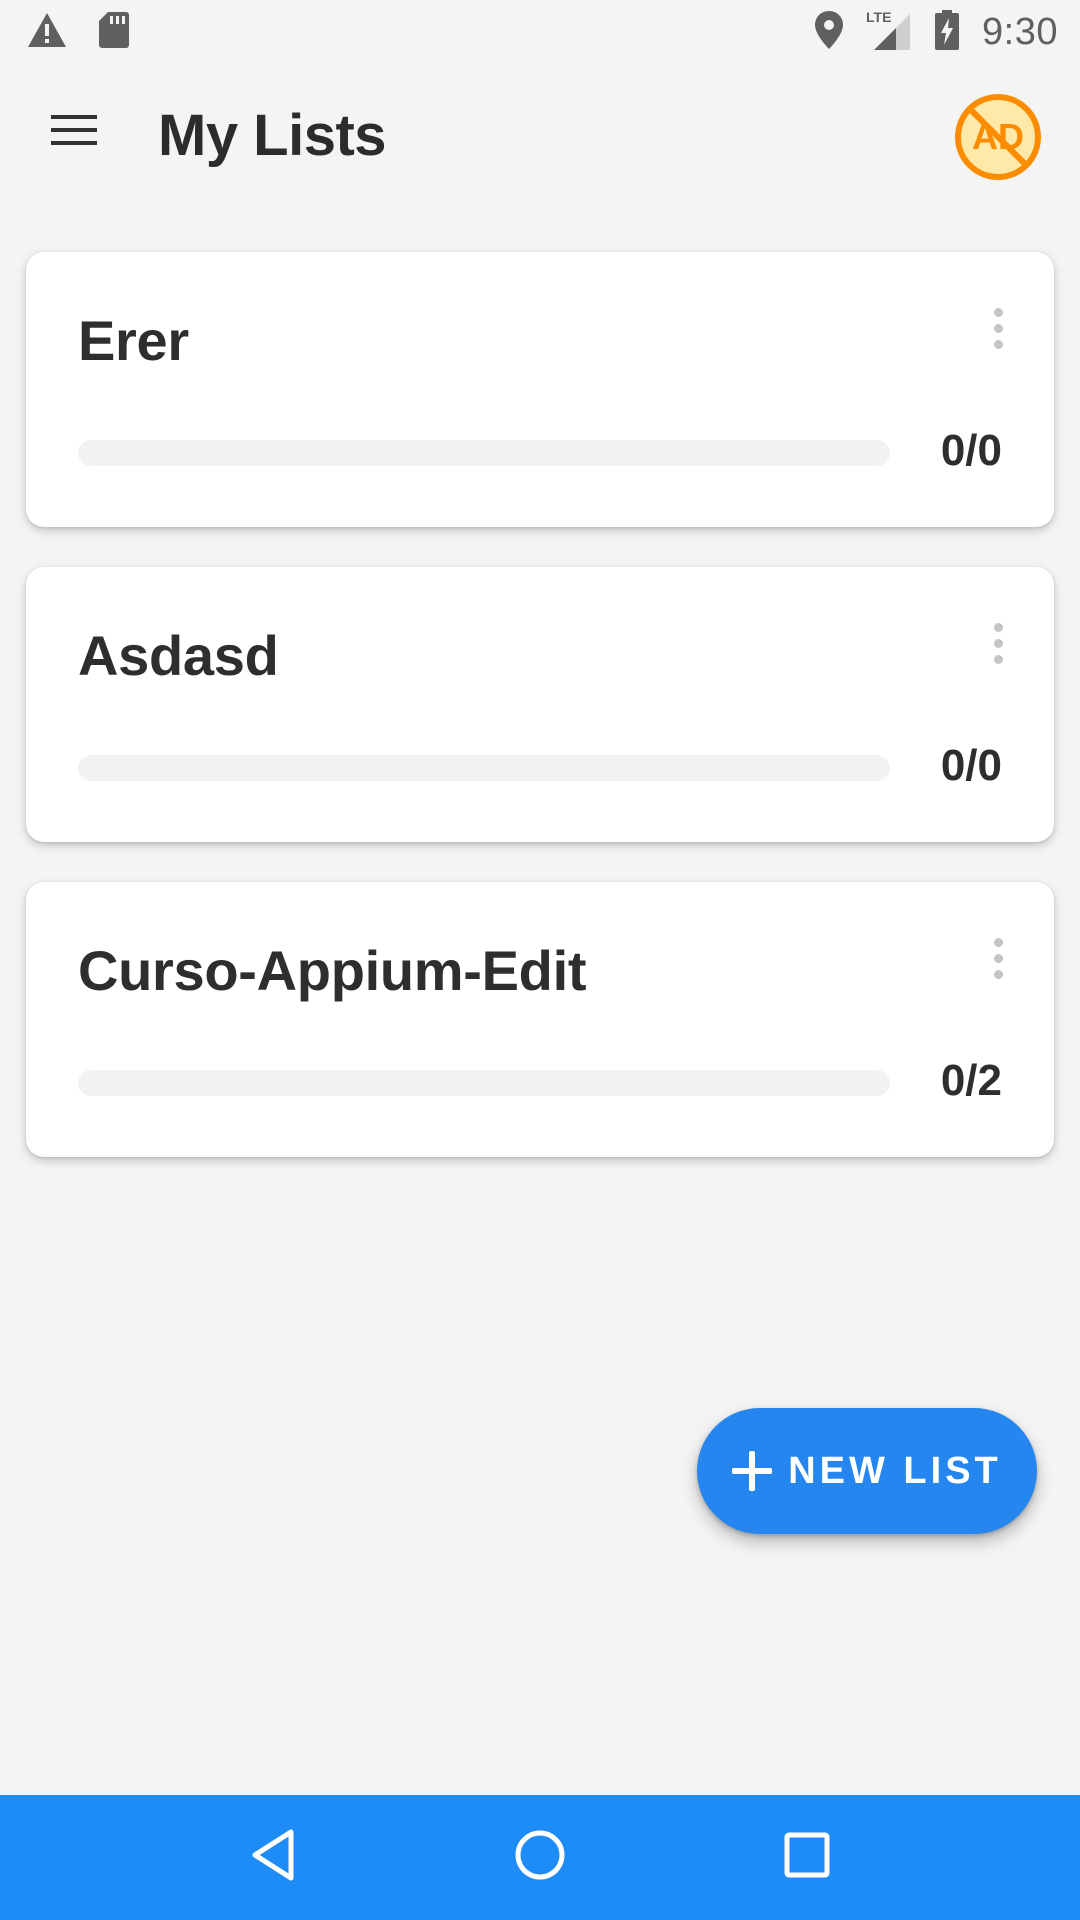  I want to click on recents-icon, so click(807, 1857).